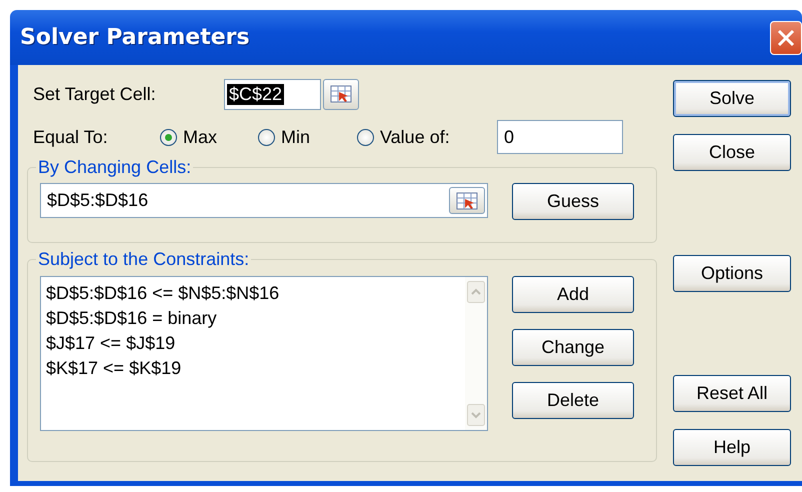 This screenshot has height=492, width=802. Describe the element at coordinates (307, 137) in the screenshot. I see `radio-option: Min` at that location.